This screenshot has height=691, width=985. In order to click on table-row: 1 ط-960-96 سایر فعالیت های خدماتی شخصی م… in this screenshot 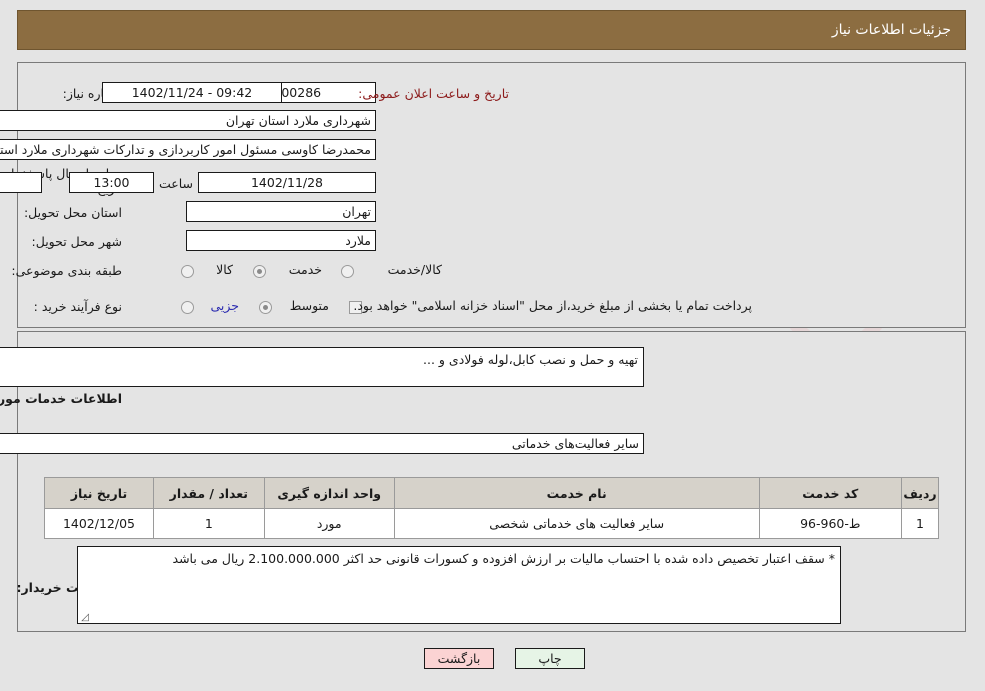, I will do `click(492, 523)`.